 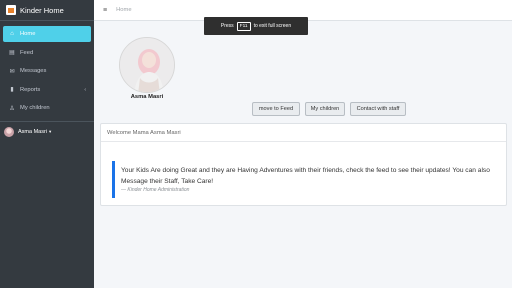 I want to click on sidebar-divider, so click(x=47, y=122).